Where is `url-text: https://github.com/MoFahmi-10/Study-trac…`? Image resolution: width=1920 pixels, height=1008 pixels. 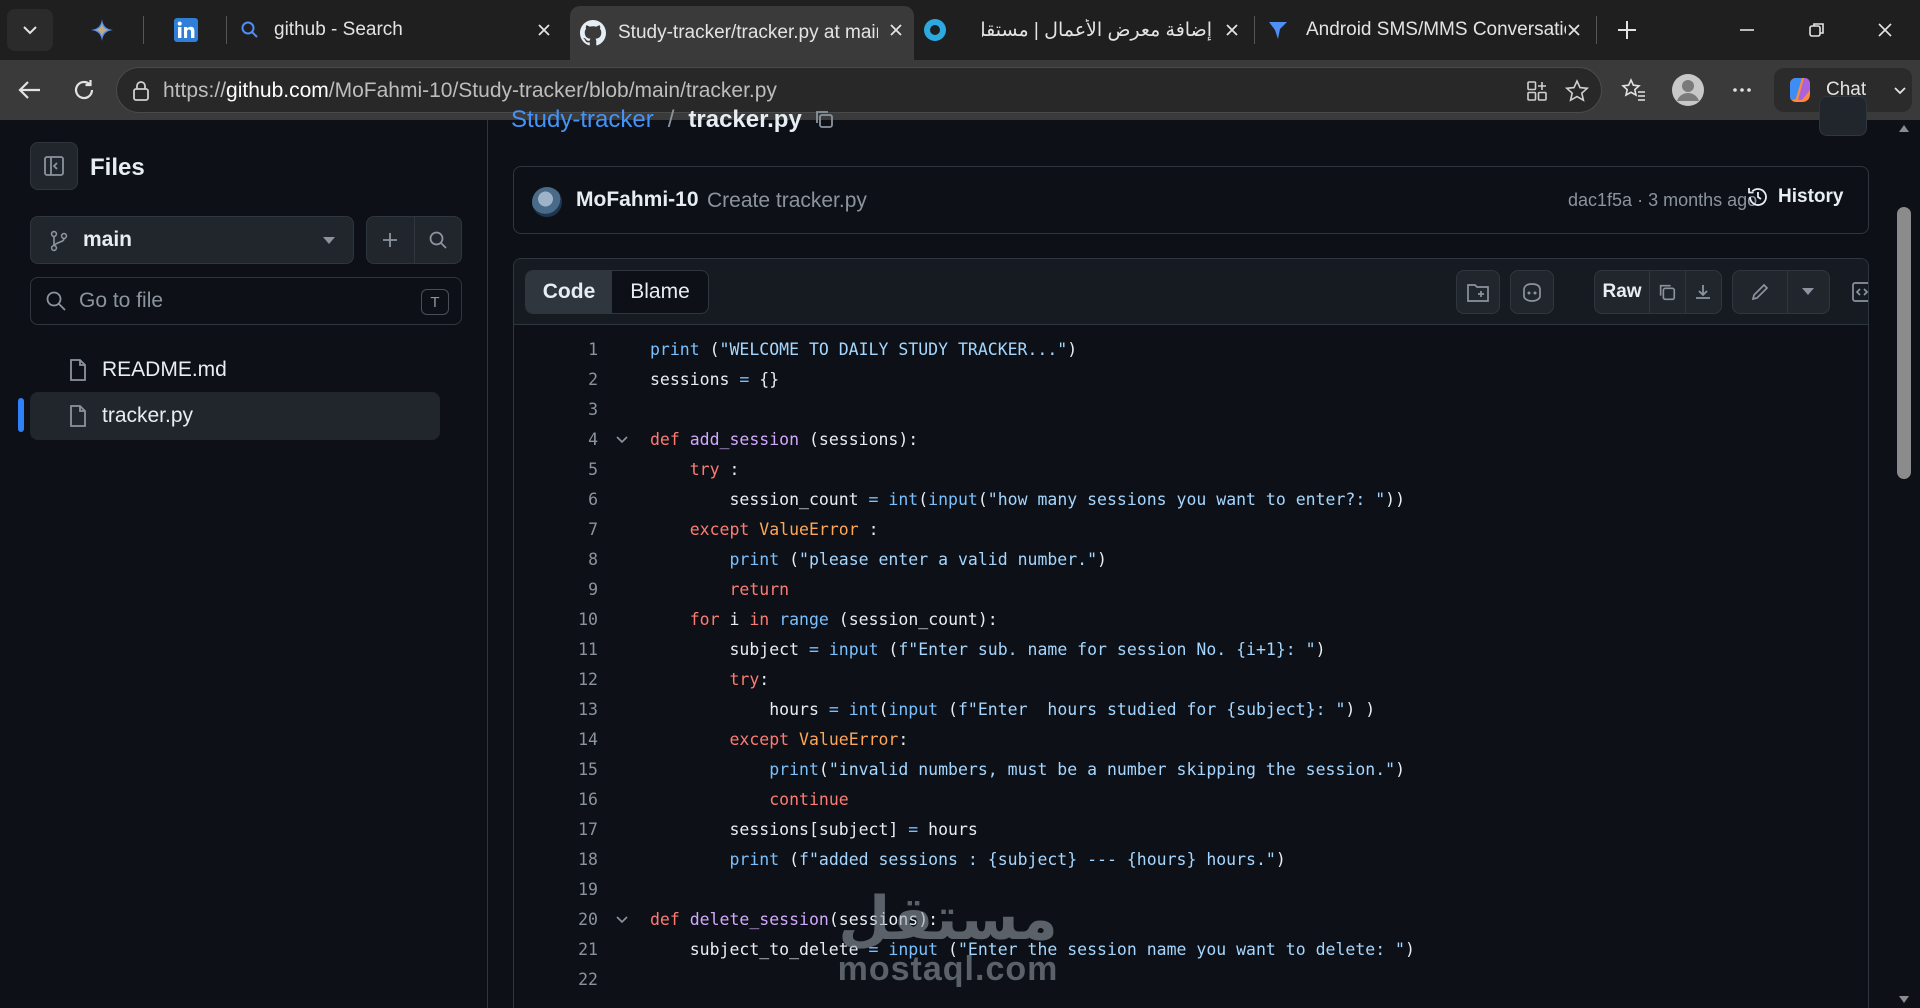 url-text: https://github.com/MoFahmi-10/Study-trac… is located at coordinates (470, 91).